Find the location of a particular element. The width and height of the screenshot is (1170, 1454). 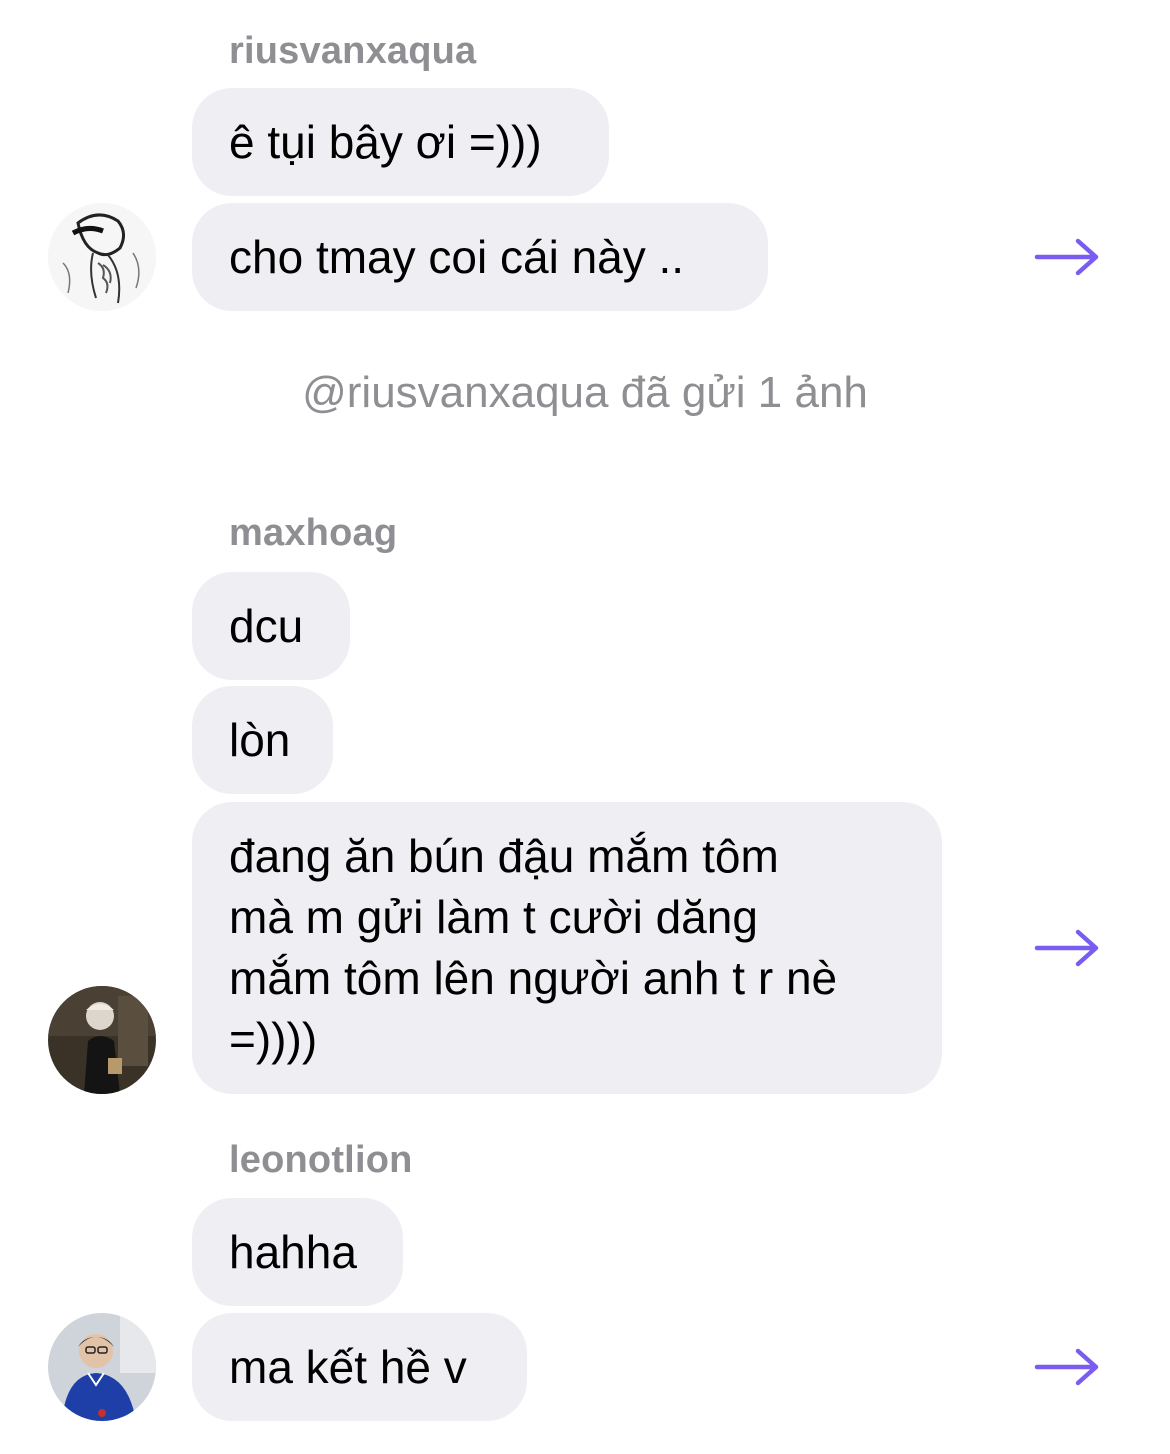

sender-name: maxhoag is located at coordinates (313, 533).